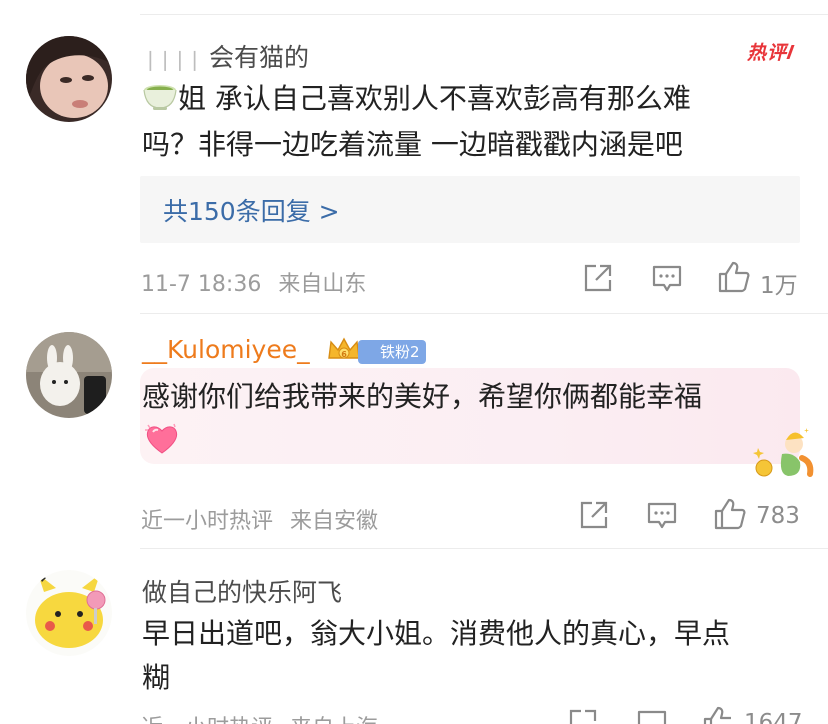  What do you see at coordinates (392, 352) in the screenshot?
I see `fan-badge: 铁粉2` at bounding box center [392, 352].